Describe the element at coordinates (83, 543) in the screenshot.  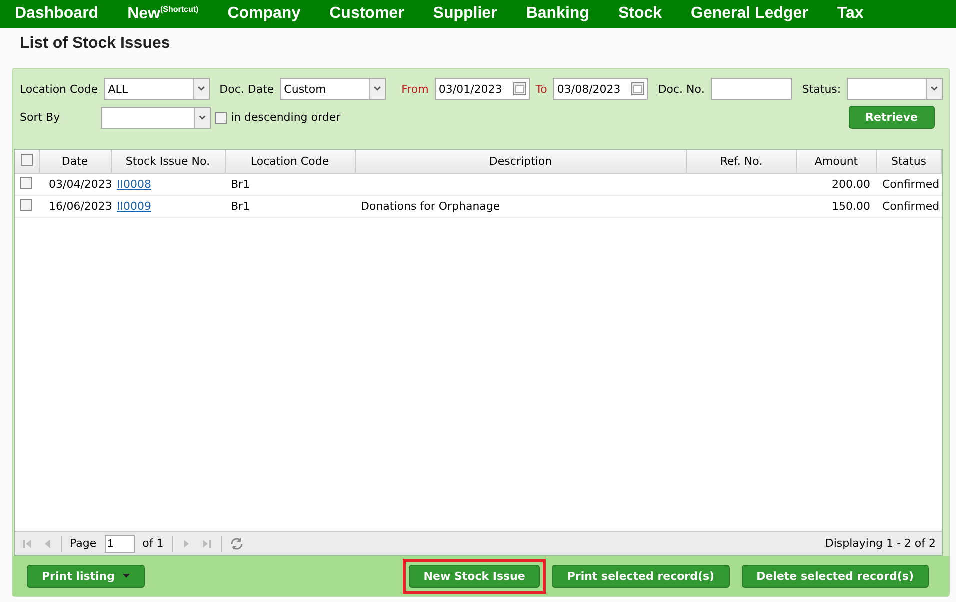
I see `page-label: Page` at that location.